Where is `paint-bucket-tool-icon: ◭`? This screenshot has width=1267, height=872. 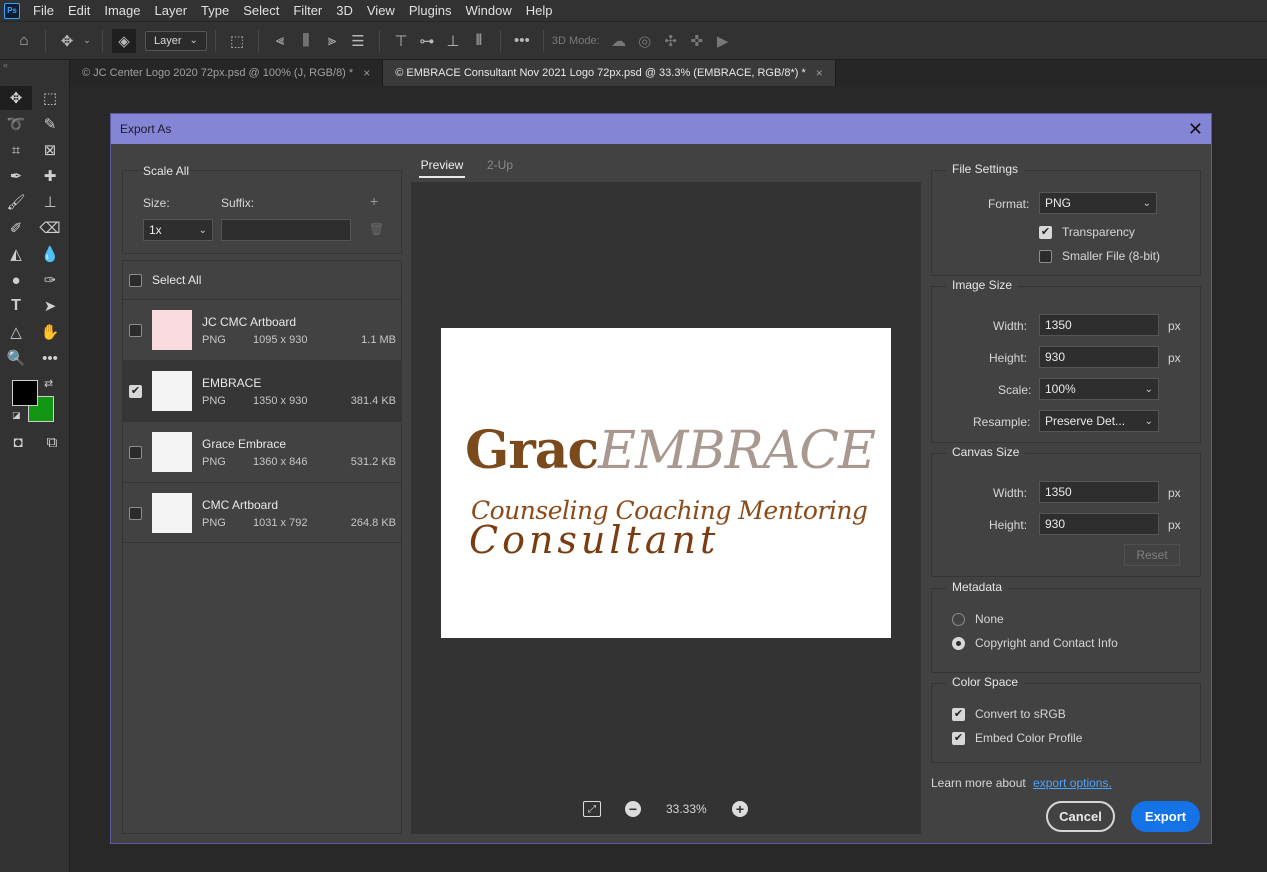
paint-bucket-tool-icon: ◭ is located at coordinates (16, 254).